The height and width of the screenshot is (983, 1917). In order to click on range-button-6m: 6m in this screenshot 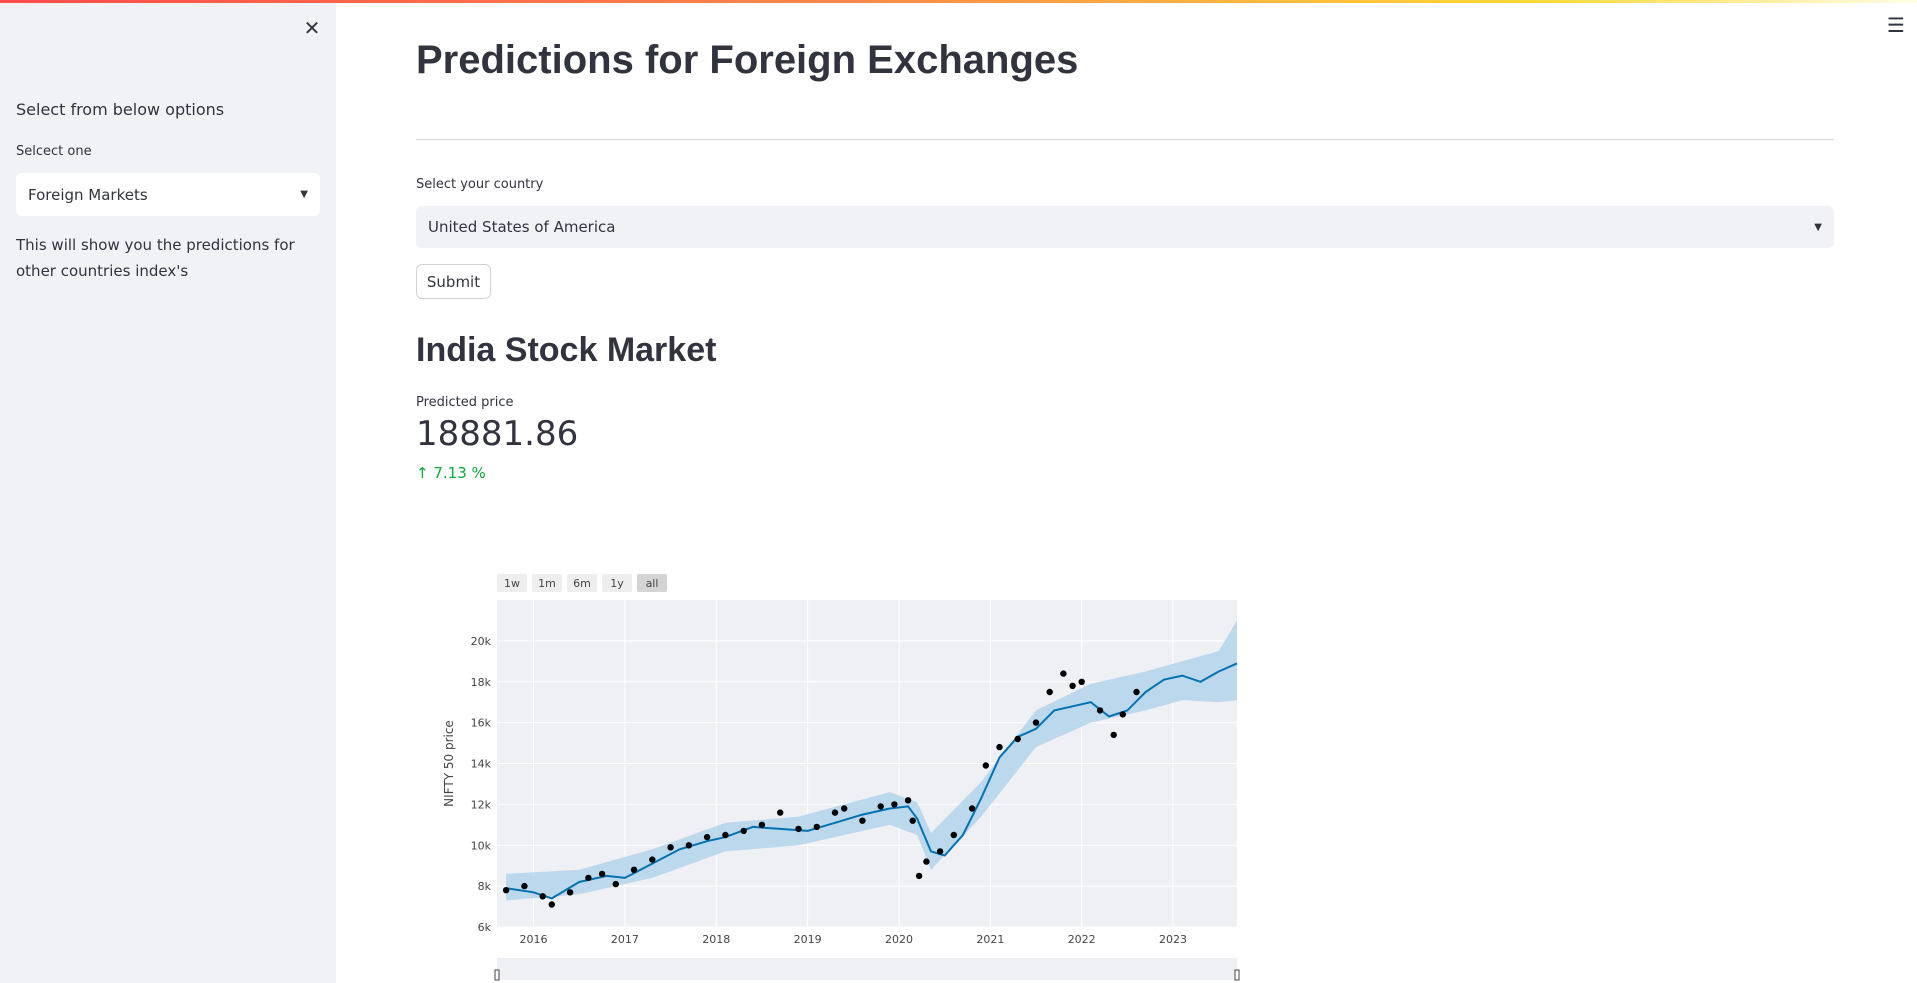, I will do `click(582, 583)`.